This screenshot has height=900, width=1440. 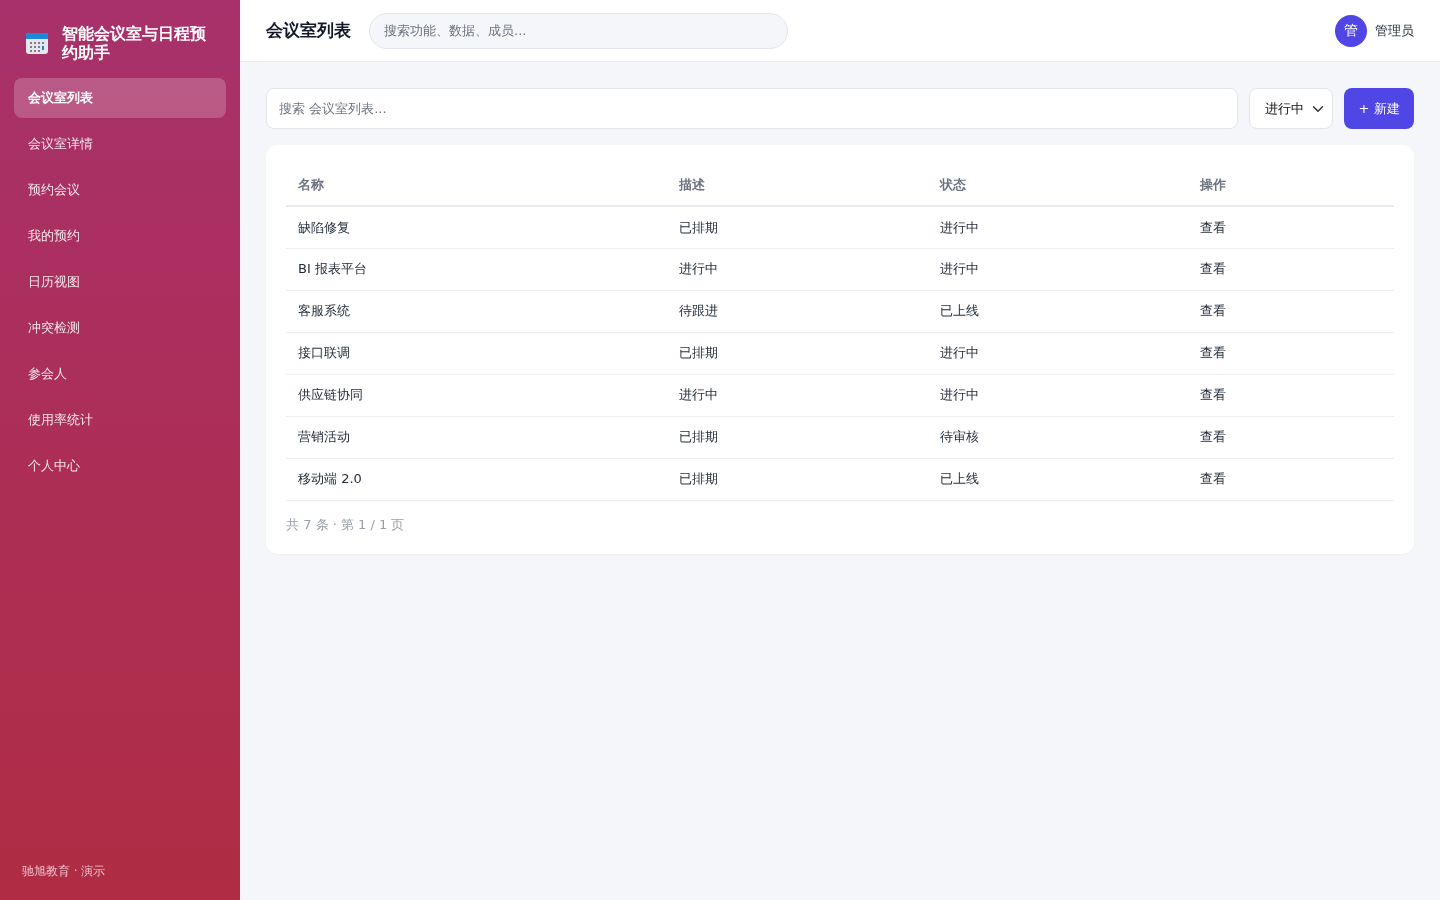 What do you see at coordinates (1379, 108) in the screenshot?
I see `new-button: + 新建` at bounding box center [1379, 108].